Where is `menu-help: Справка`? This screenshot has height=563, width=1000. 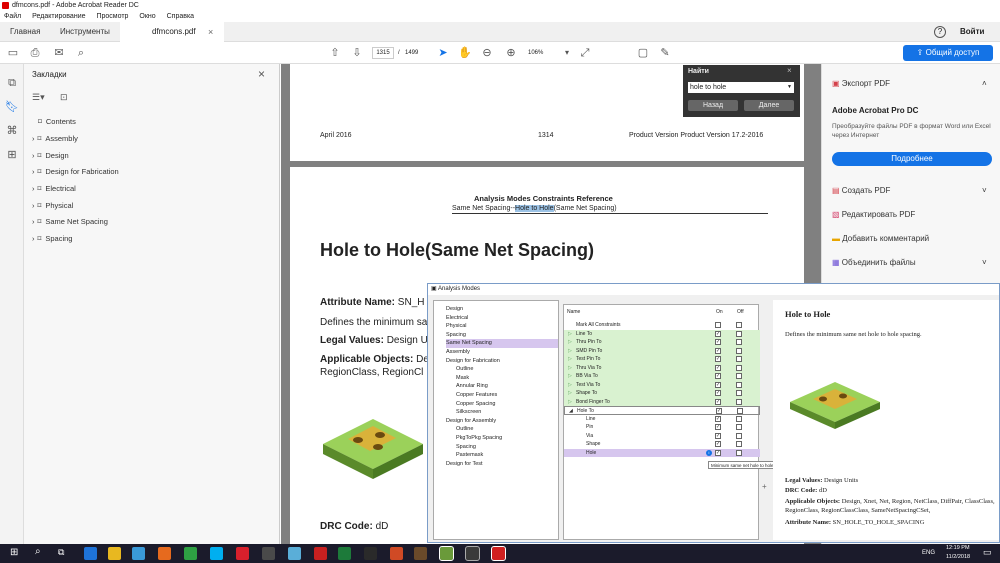
menu-help: Справка is located at coordinates (180, 16).